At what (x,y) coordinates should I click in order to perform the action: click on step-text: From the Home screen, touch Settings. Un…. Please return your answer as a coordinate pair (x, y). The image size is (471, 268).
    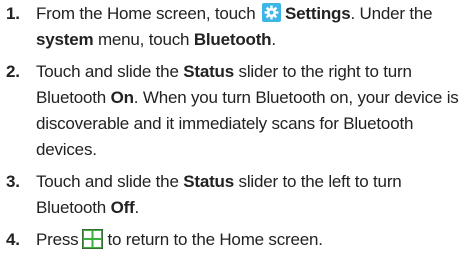
    Looking at the image, I should click on (234, 26).